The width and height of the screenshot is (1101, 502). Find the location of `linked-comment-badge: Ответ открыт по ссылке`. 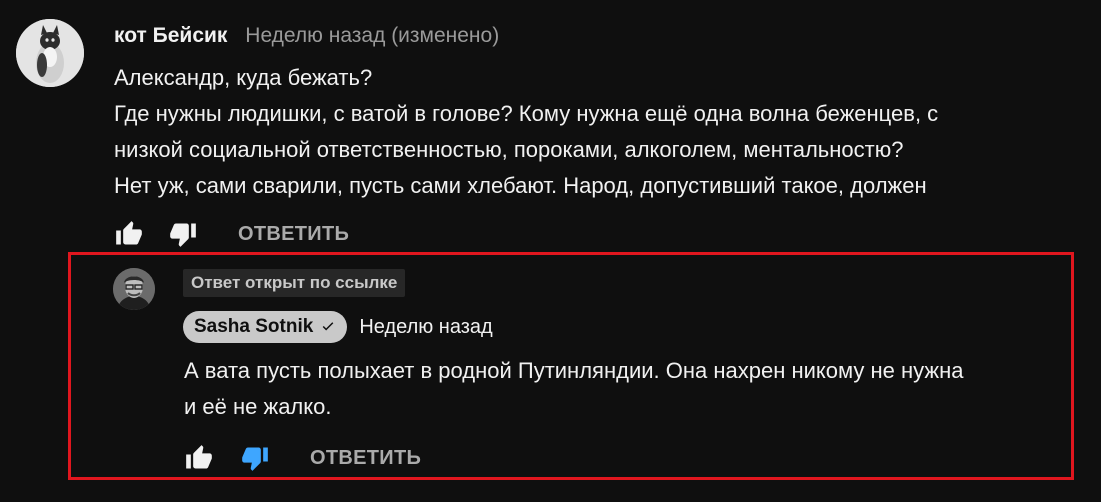

linked-comment-badge: Ответ открыт по ссылке is located at coordinates (294, 283).